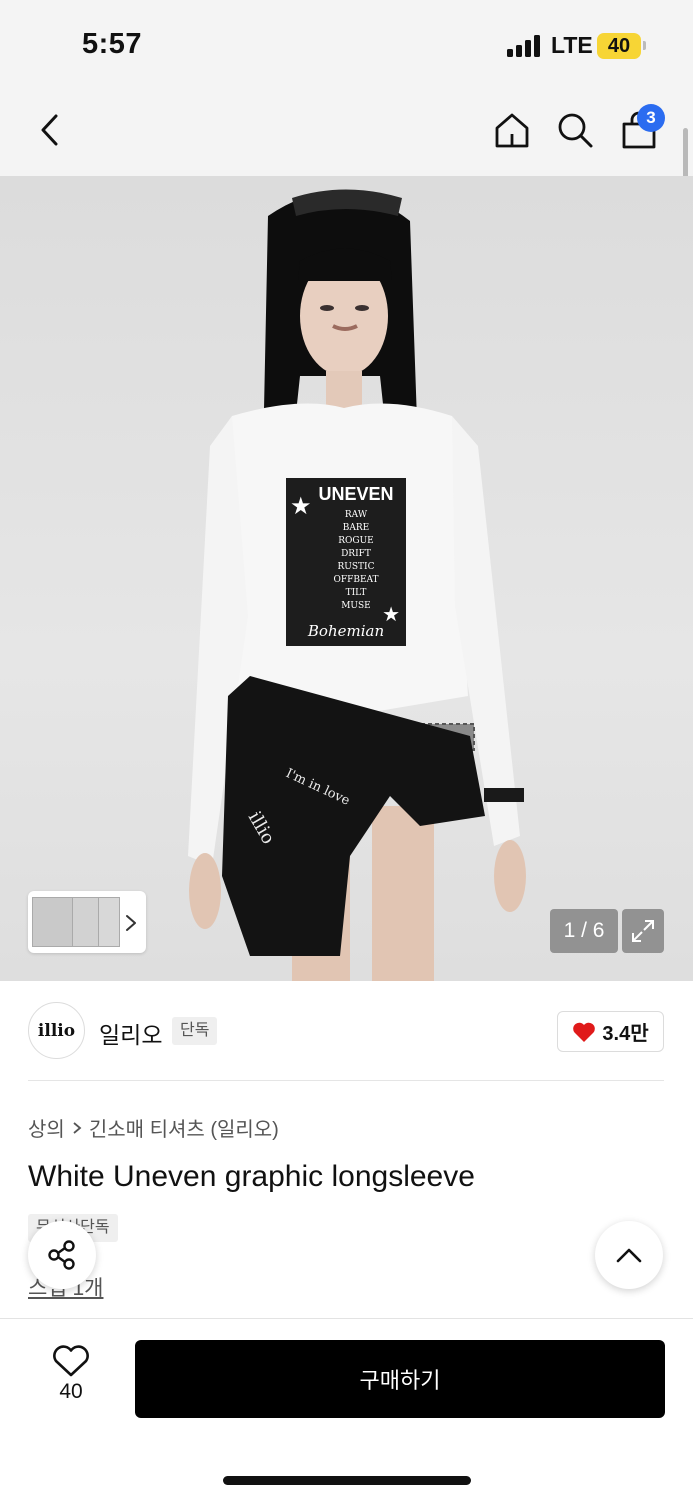 The image size is (693, 1500). What do you see at coordinates (112, 44) in the screenshot?
I see `status-time: 5:57` at bounding box center [112, 44].